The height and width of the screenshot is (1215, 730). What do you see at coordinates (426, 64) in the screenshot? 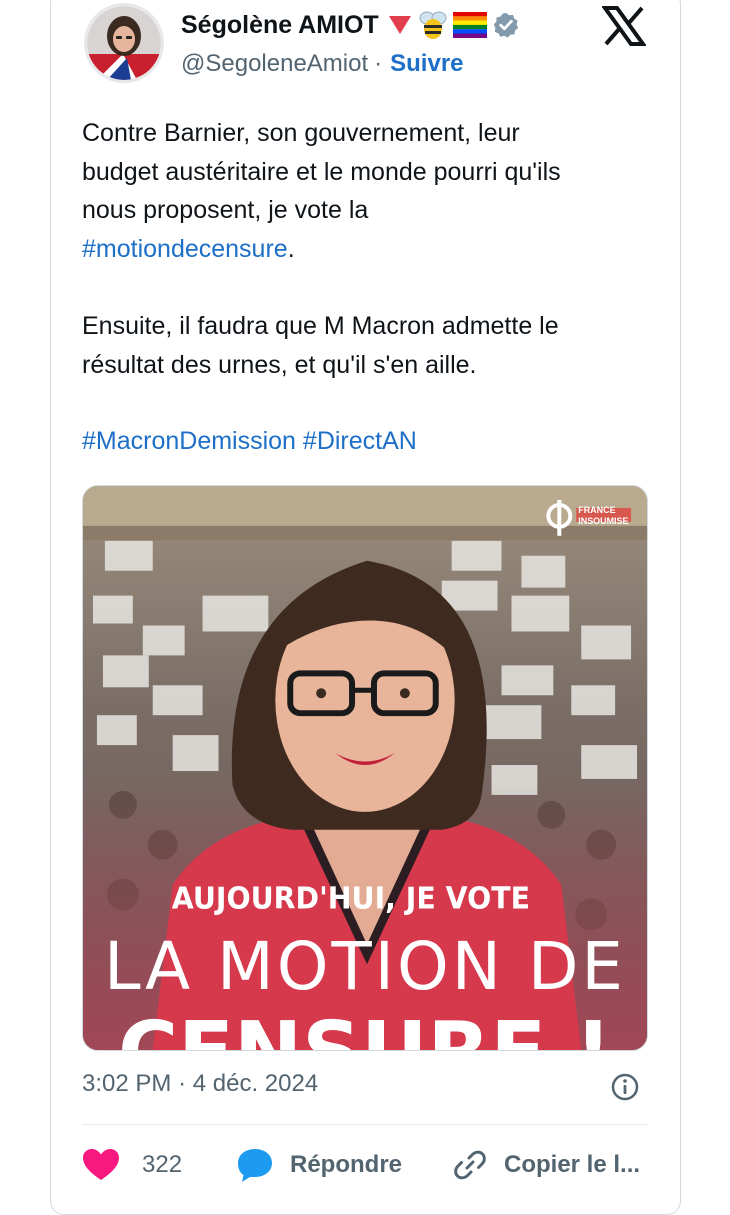
I see `follow-button: Suivre` at bounding box center [426, 64].